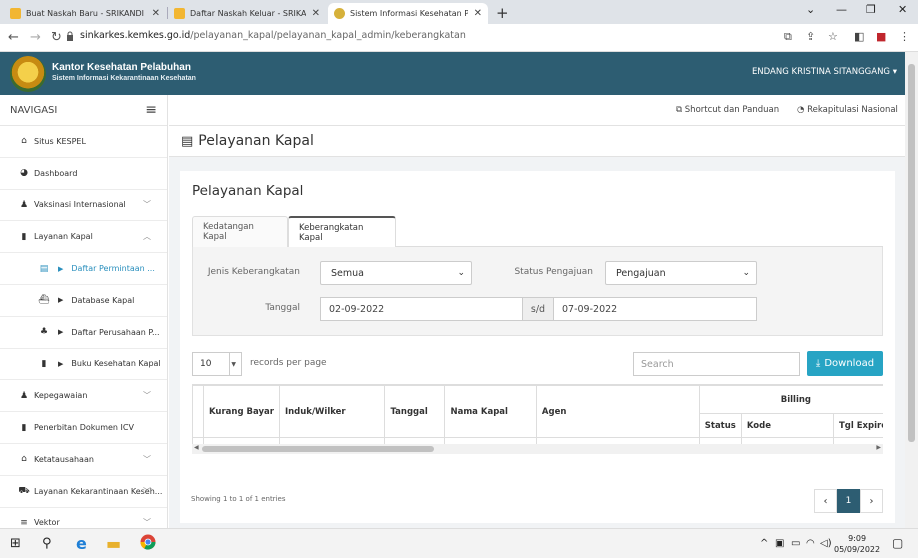  What do you see at coordinates (787, 425) in the screenshot?
I see `column-header-kode: Kode` at bounding box center [787, 425].